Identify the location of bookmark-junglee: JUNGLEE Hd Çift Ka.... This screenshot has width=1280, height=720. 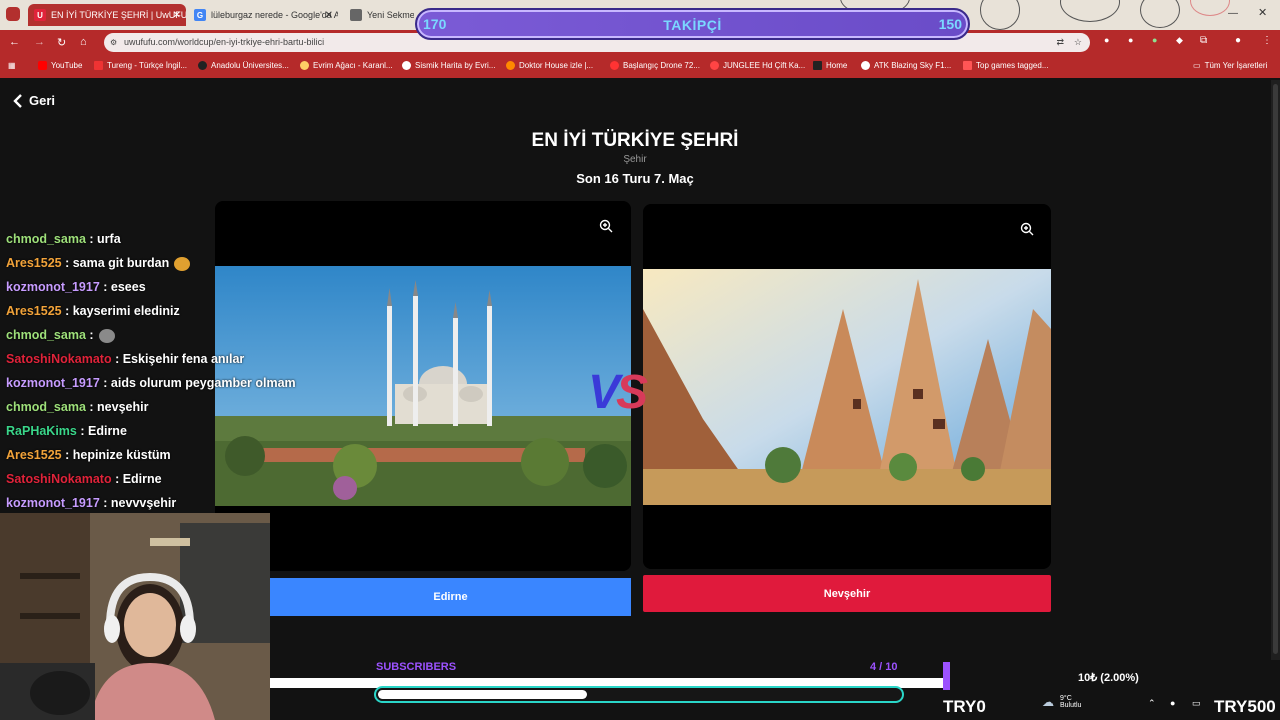
(757, 65).